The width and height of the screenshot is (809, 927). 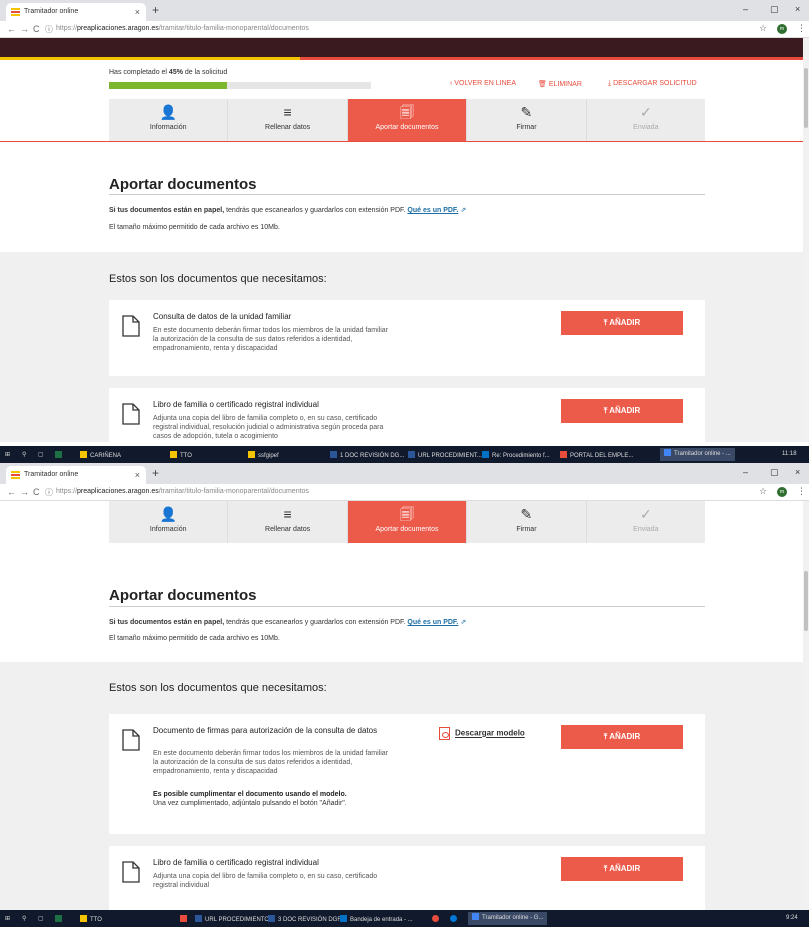 I want to click on chrome-icon, so click(x=437, y=919).